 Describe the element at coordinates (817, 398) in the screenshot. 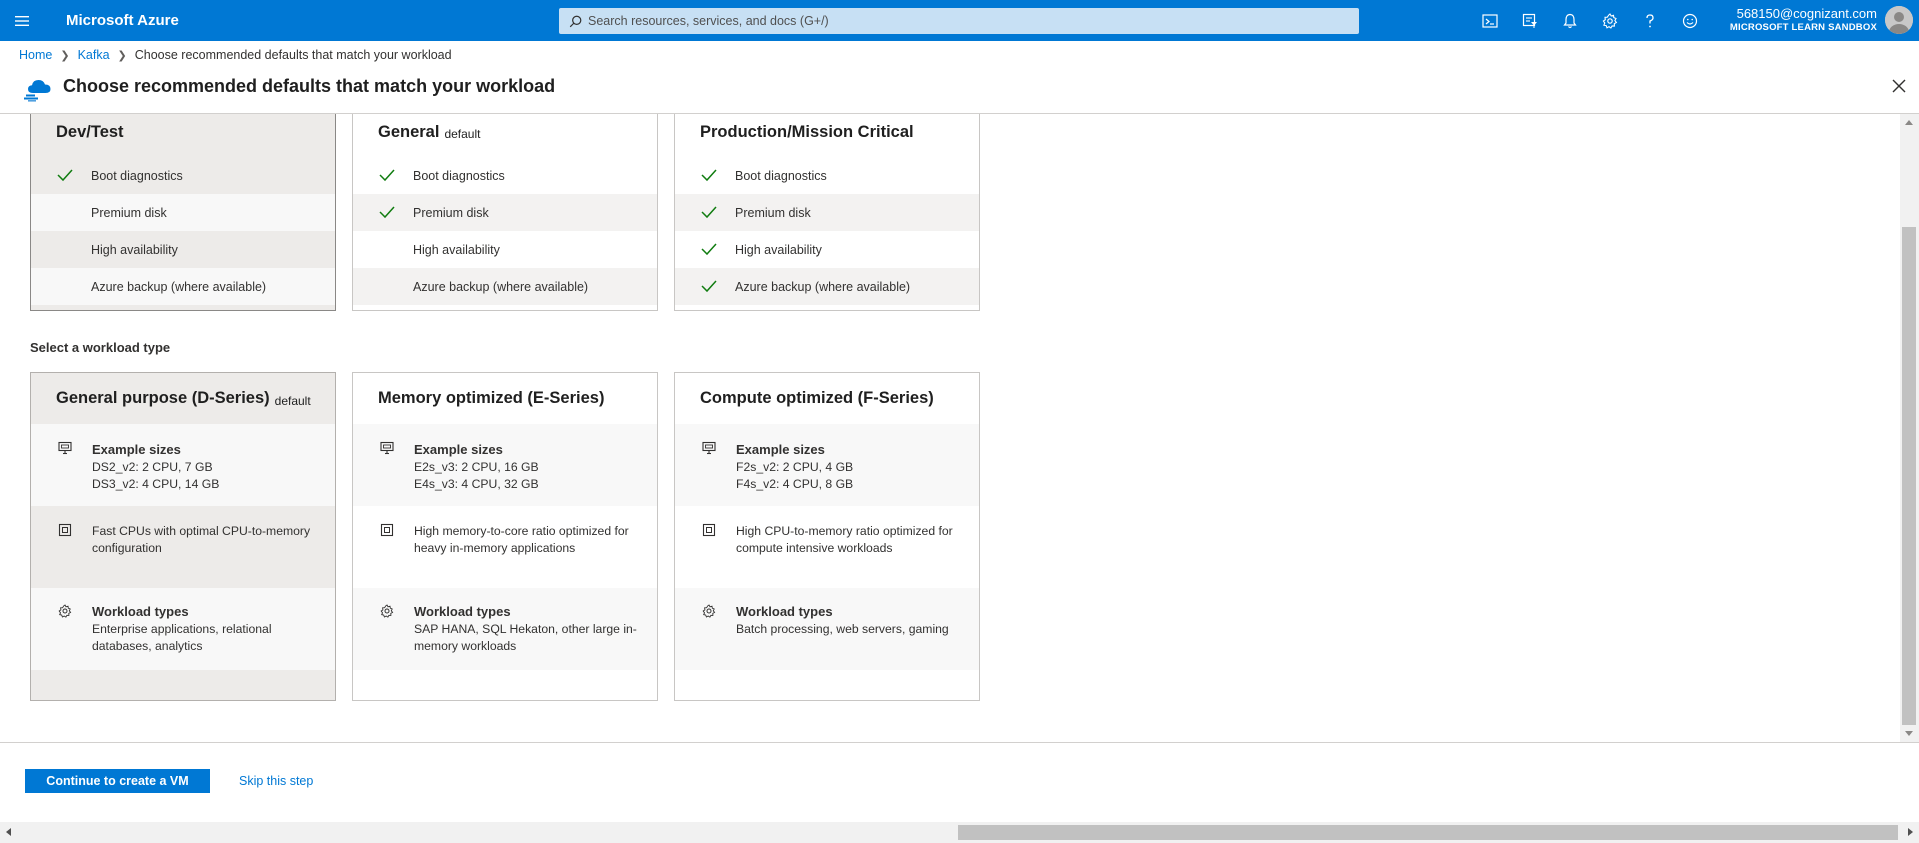

I see `card-title: Compute optimized (F-Series)` at that location.